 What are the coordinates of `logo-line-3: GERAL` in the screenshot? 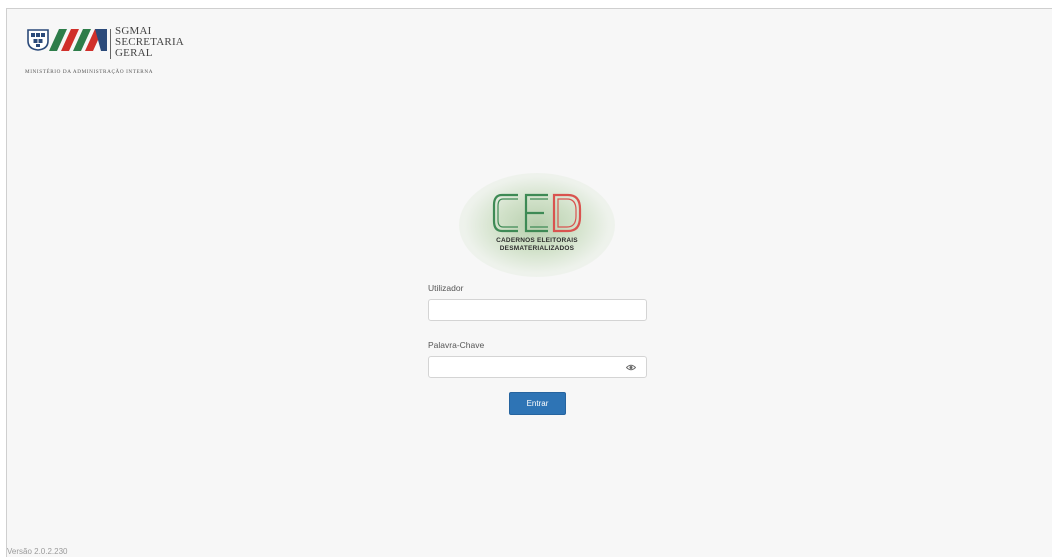 It's located at (134, 53).